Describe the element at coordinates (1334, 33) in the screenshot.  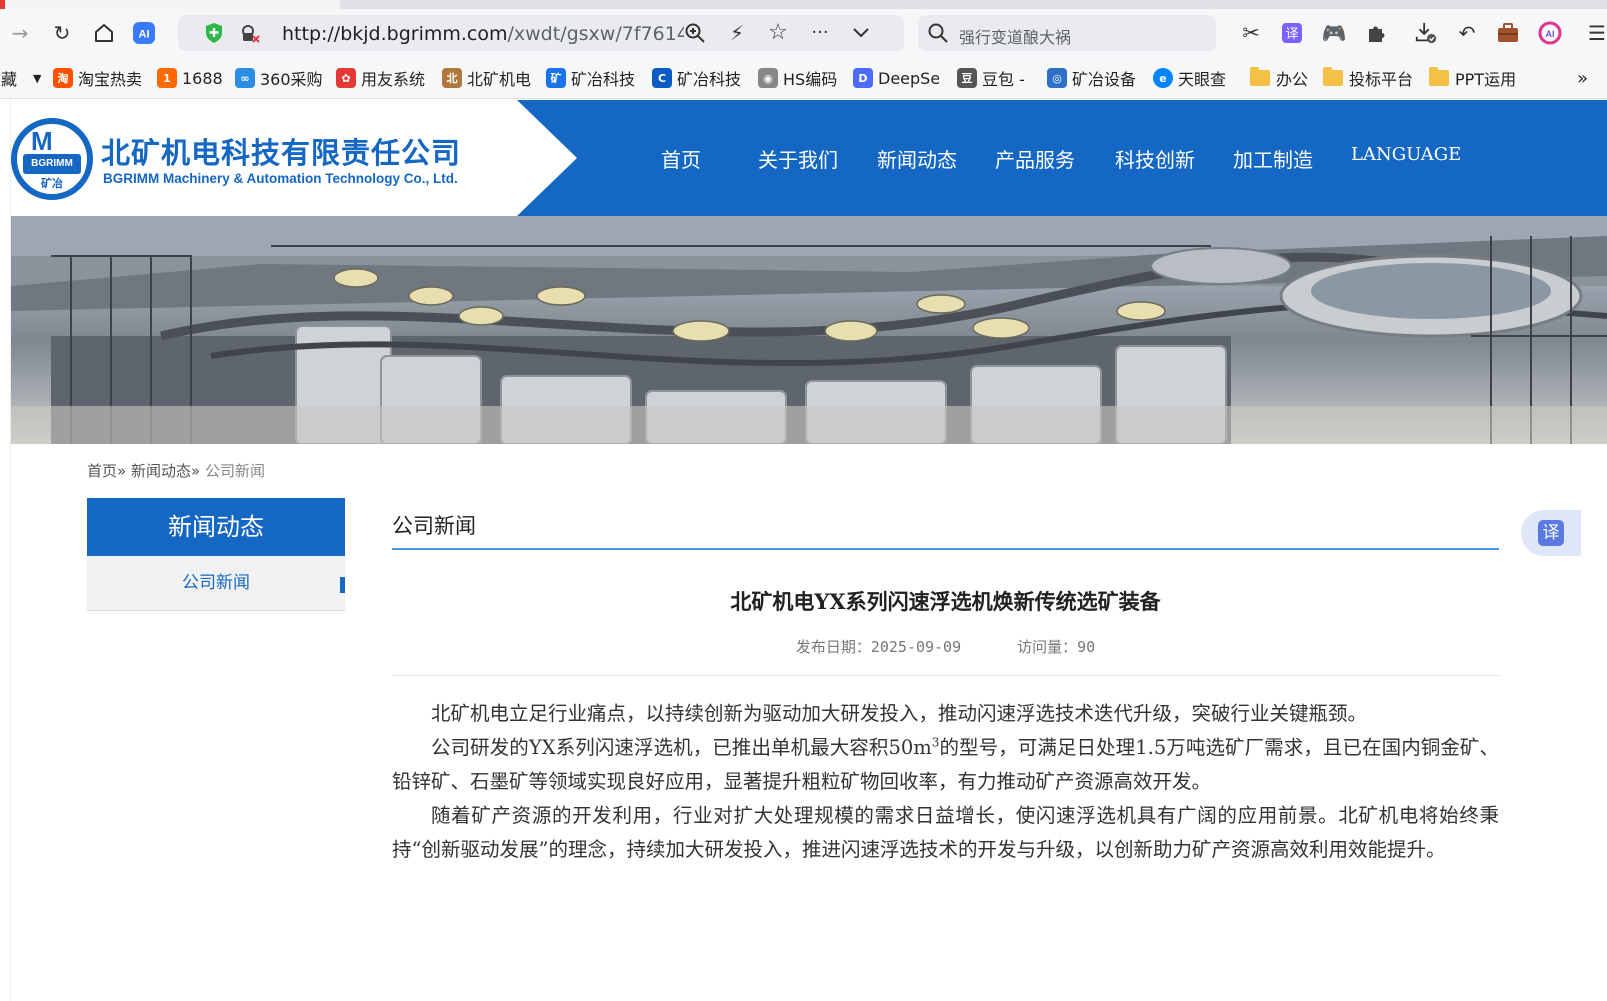
I see `game-controller-icon: 🎮` at that location.